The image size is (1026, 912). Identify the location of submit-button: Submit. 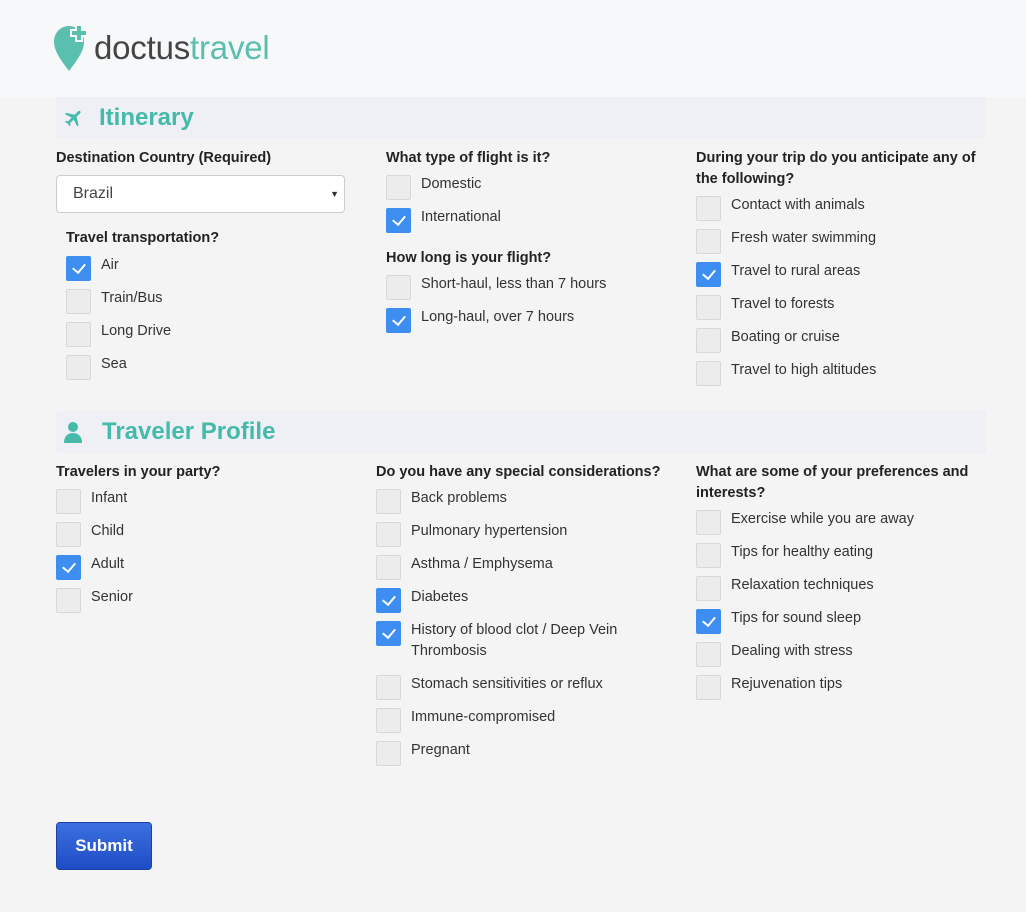
(104, 846).